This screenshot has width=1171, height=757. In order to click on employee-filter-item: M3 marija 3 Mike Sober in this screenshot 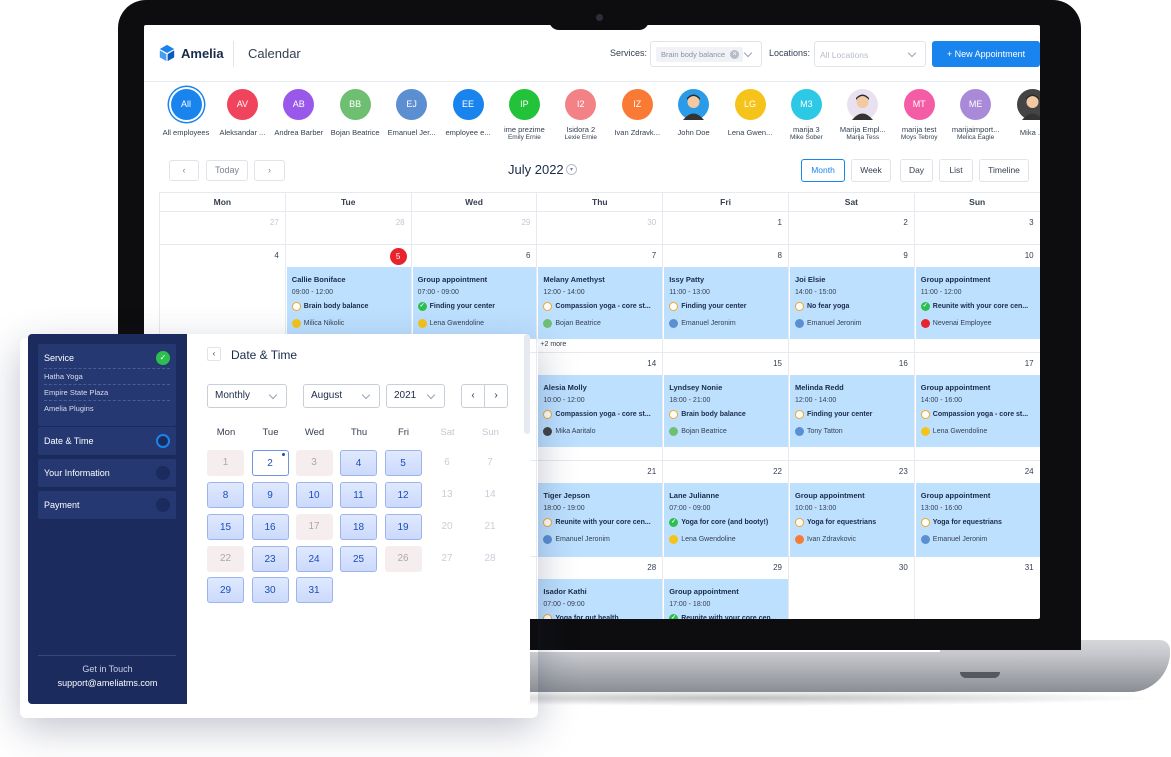, I will do `click(806, 115)`.